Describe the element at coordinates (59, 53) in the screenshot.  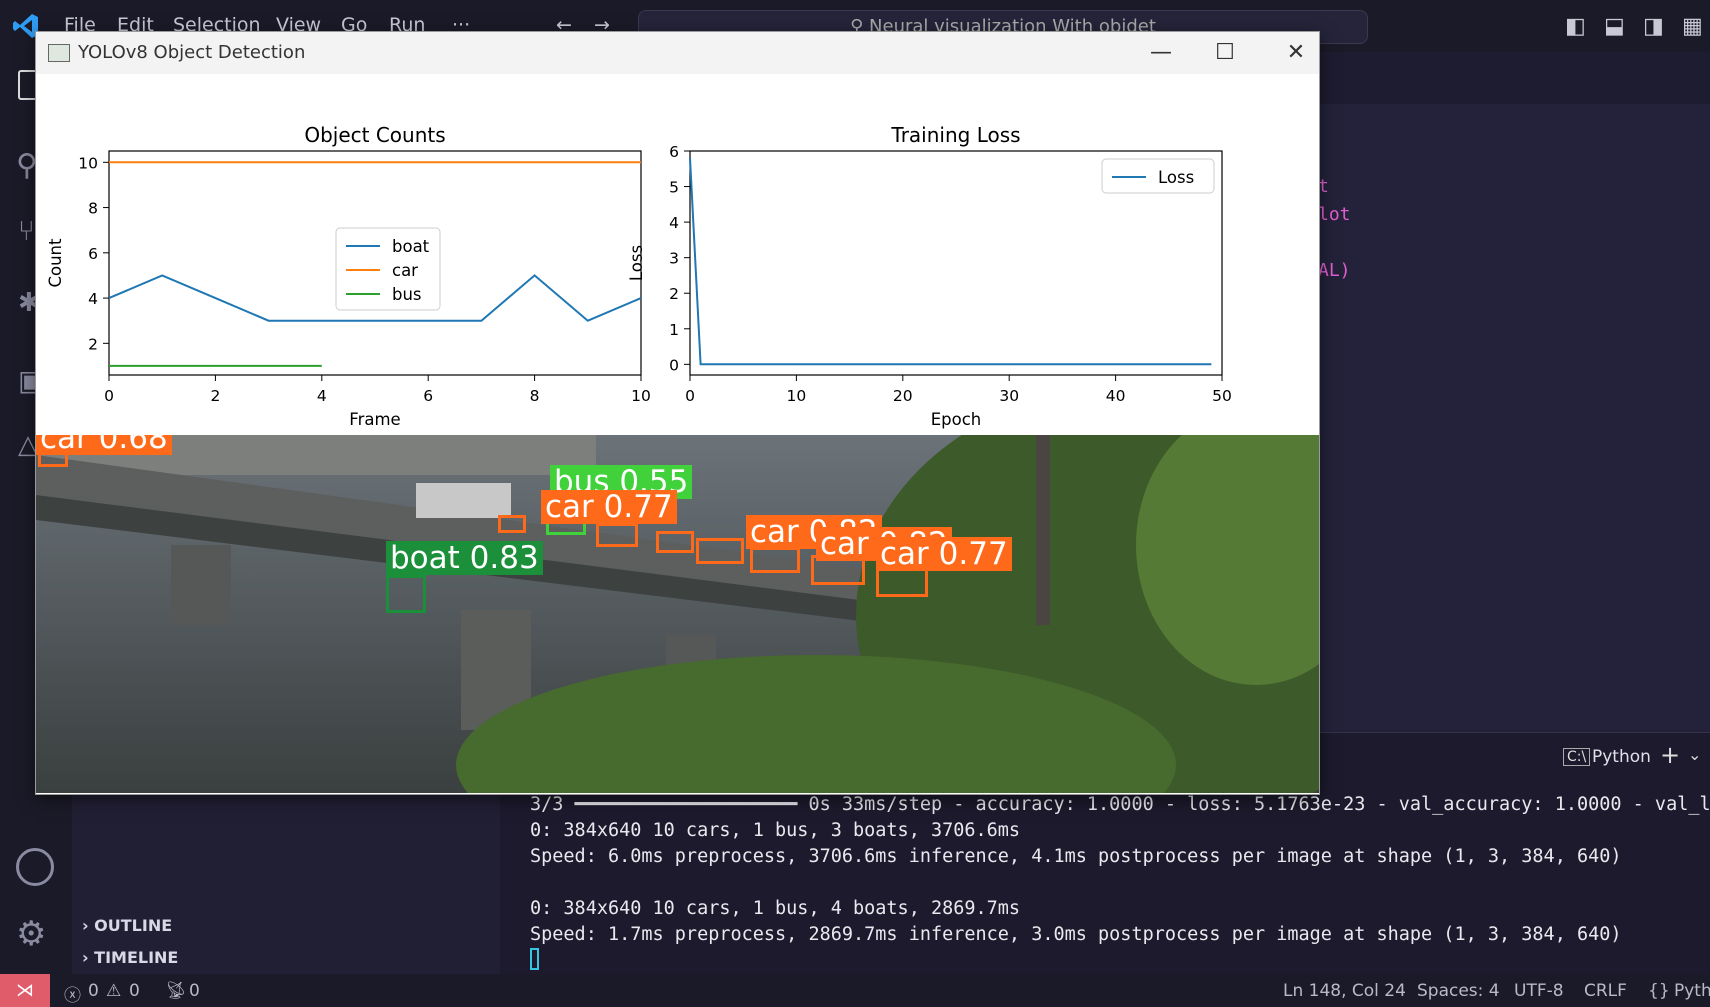
I see `window-app-icon` at that location.